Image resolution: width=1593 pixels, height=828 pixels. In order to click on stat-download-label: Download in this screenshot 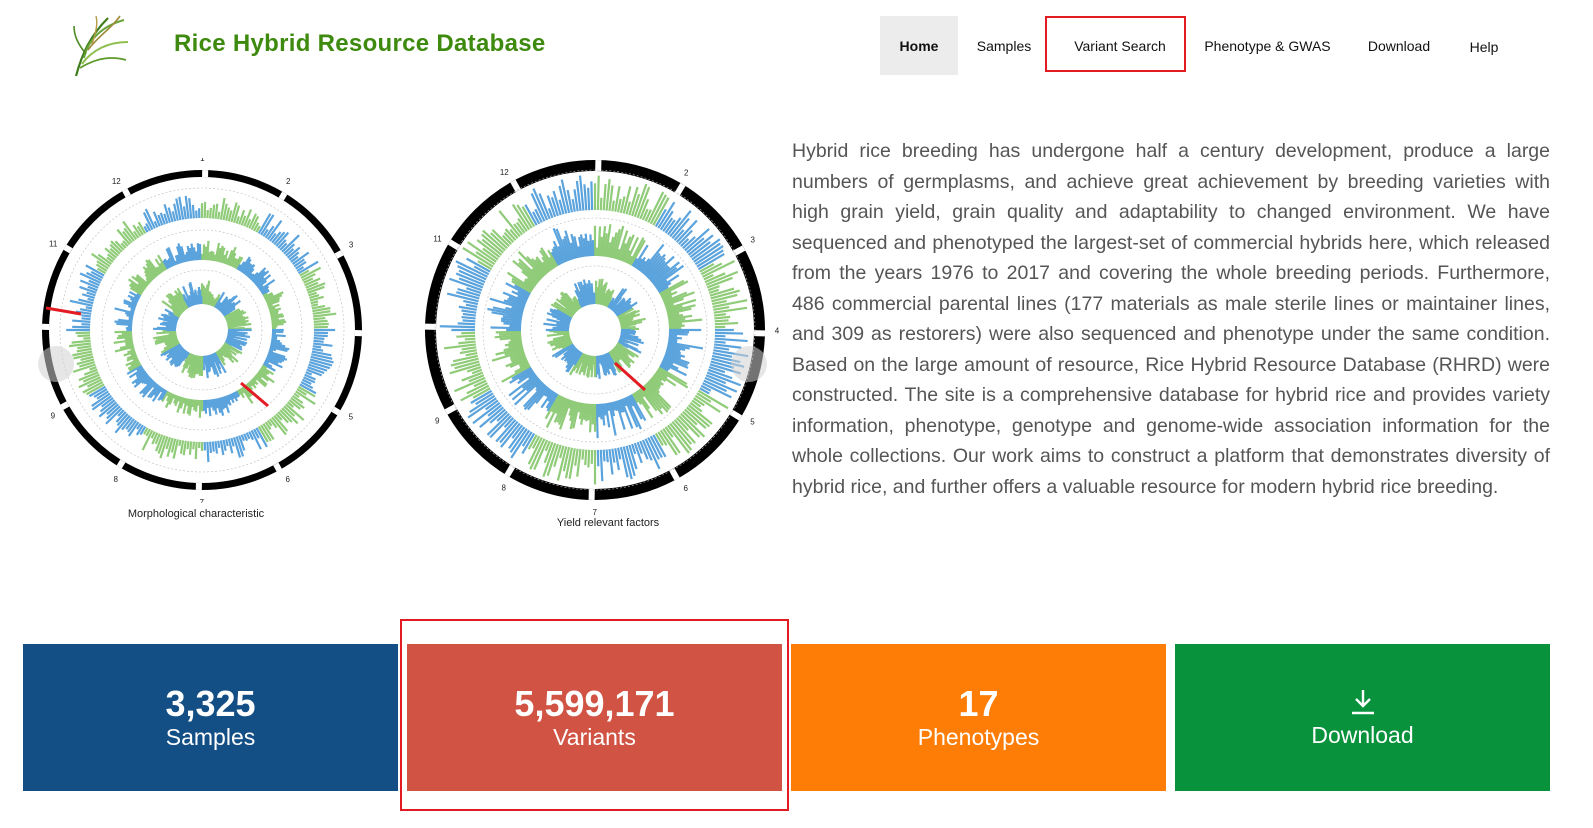, I will do `click(1362, 734)`.